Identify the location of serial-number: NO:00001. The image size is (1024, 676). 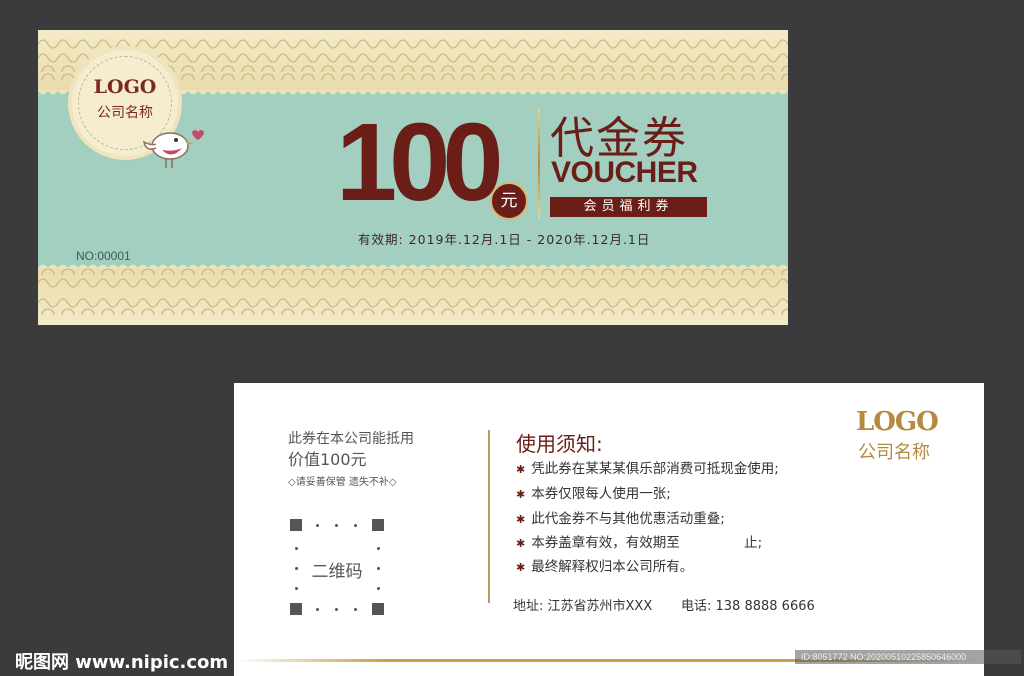
(103, 256).